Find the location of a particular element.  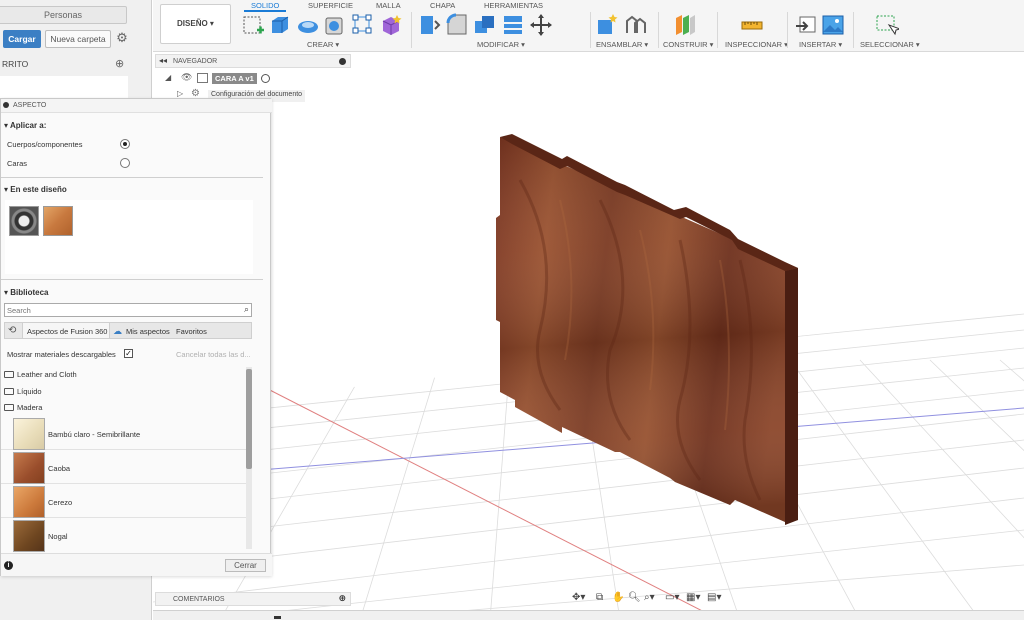

assemble-menu: ENSAMBLAR ▾ is located at coordinates (622, 44).